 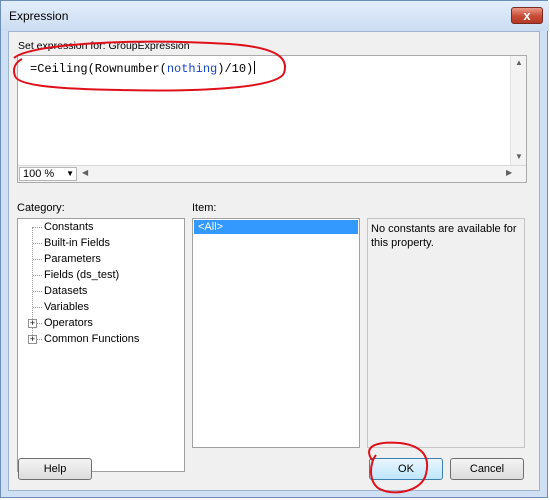 What do you see at coordinates (406, 469) in the screenshot?
I see `ok-button: OK` at bounding box center [406, 469].